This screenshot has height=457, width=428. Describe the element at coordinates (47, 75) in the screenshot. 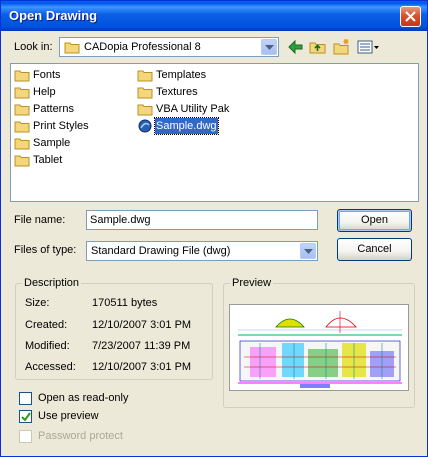

I see `list-item-label: Fonts` at that location.